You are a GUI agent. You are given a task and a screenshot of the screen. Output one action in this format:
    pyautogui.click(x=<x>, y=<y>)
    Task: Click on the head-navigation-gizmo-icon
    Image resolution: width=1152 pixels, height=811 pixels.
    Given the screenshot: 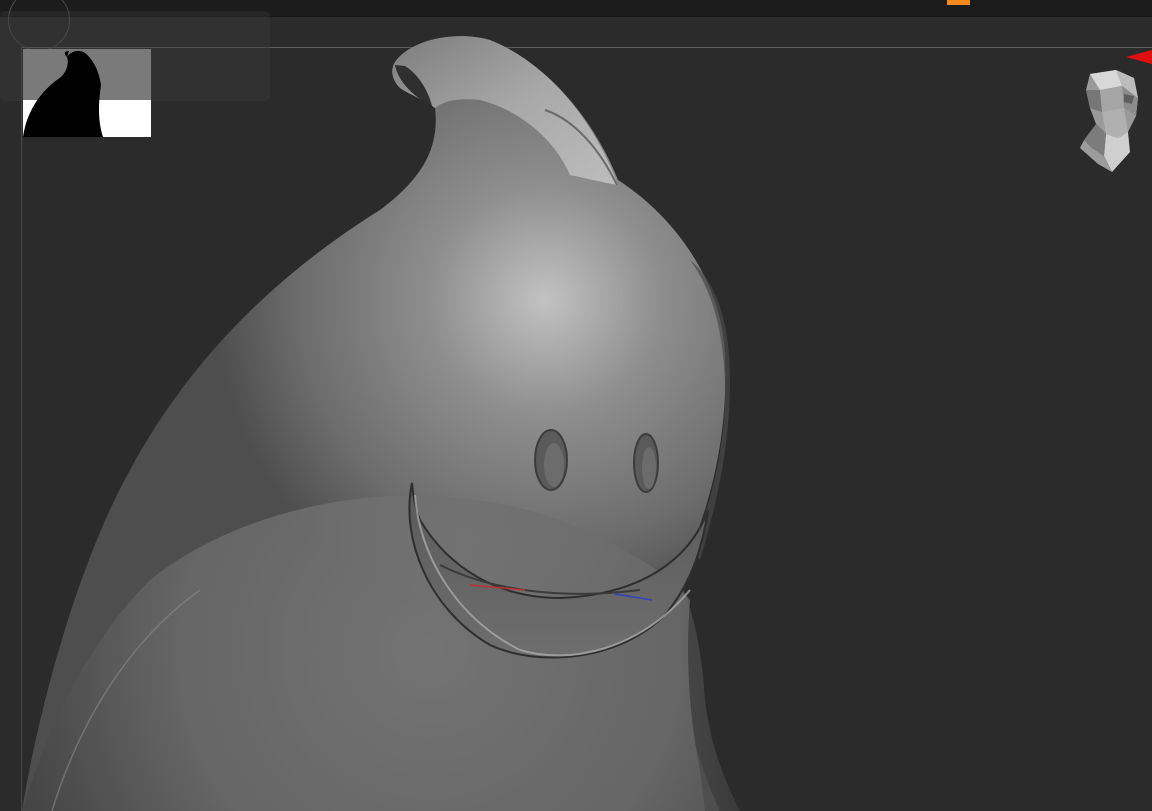 What is the action you would take?
    pyautogui.click(x=1109, y=121)
    